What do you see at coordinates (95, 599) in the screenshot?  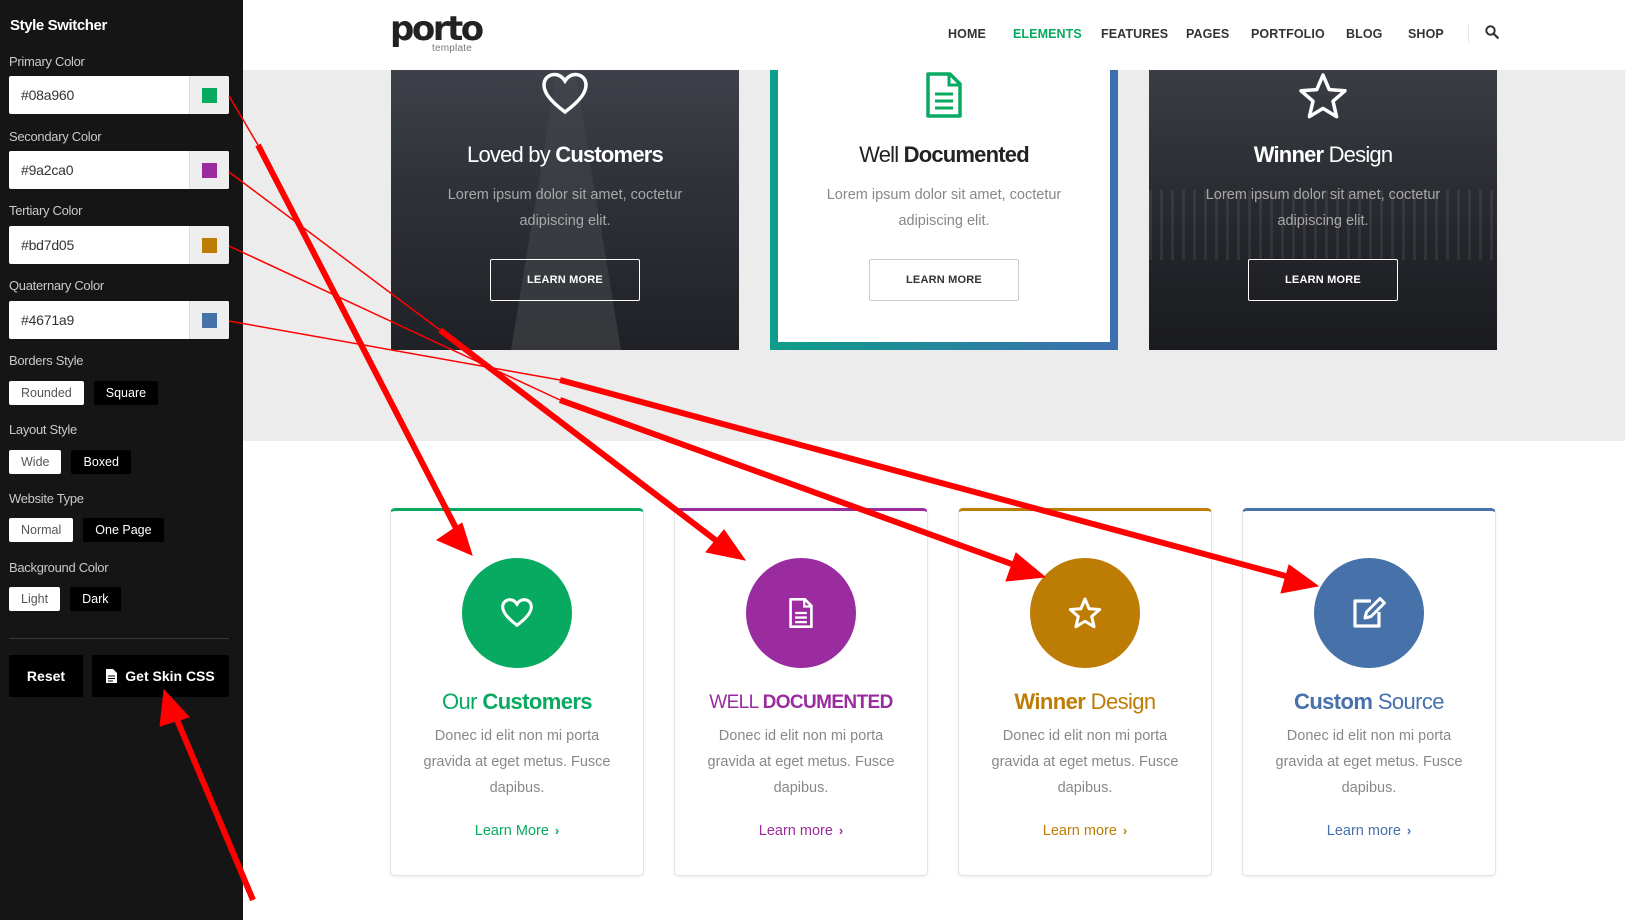 I see `dark-button: Dark` at bounding box center [95, 599].